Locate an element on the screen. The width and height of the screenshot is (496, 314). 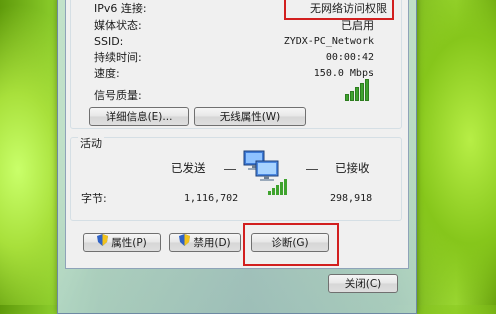
properties-button: 属性(P) is located at coordinates (122, 242).